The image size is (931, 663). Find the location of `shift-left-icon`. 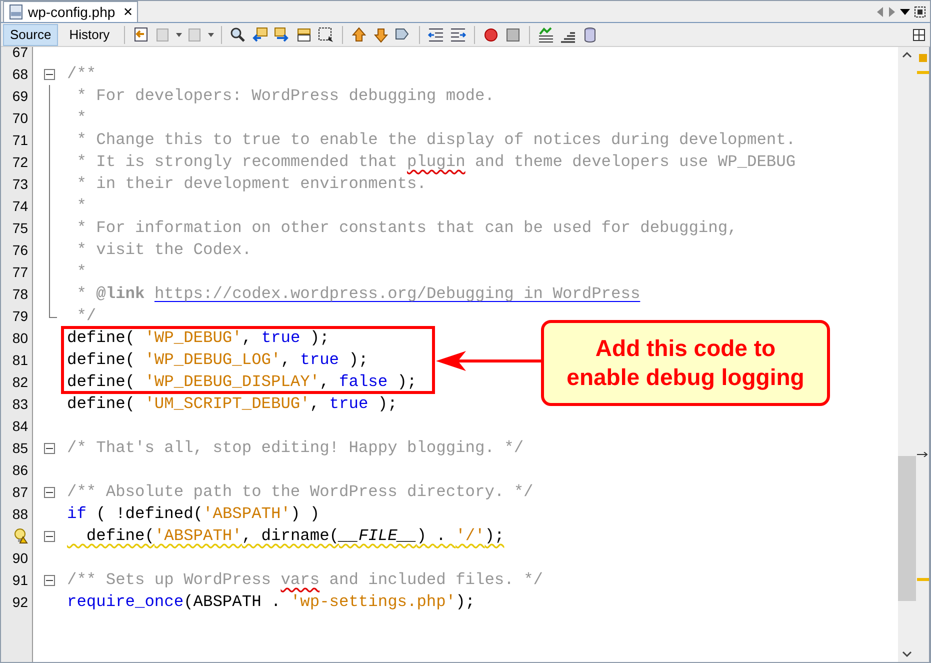

shift-left-icon is located at coordinates (435, 35).